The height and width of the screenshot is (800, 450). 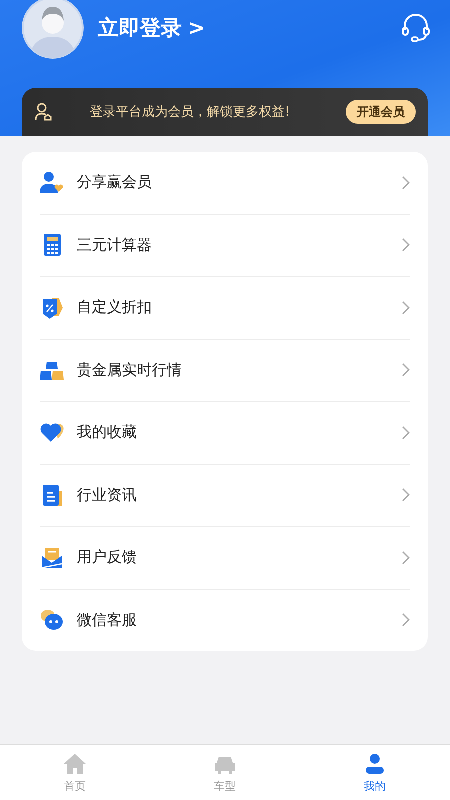 What do you see at coordinates (197, 28) in the screenshot?
I see `login-arrow: >` at bounding box center [197, 28].